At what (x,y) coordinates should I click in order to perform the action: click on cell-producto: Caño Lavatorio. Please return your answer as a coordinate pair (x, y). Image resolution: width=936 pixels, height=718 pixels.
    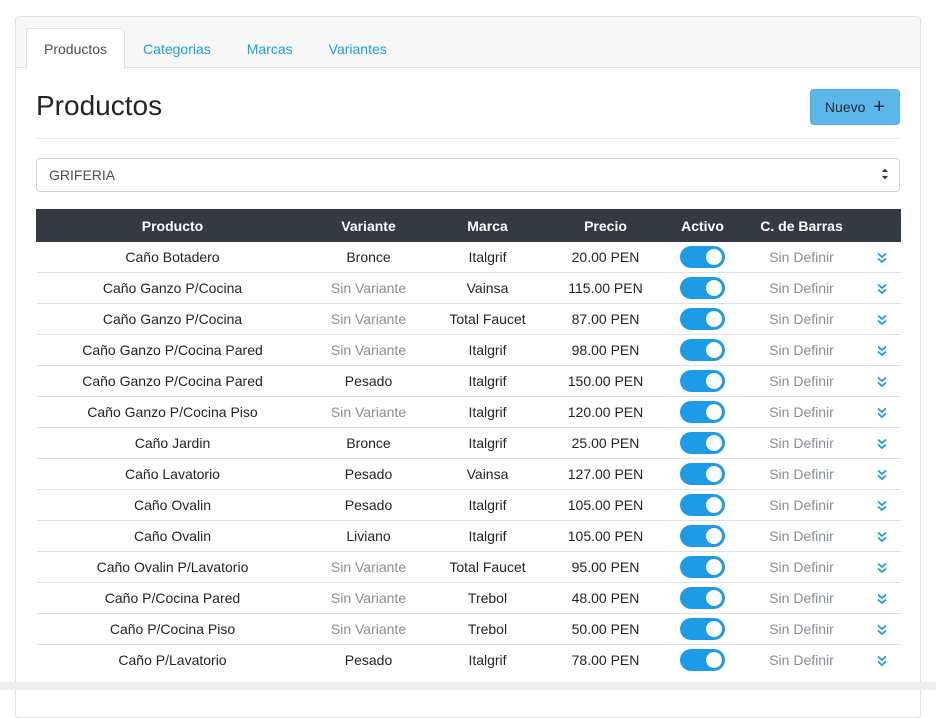
    Looking at the image, I should click on (172, 474).